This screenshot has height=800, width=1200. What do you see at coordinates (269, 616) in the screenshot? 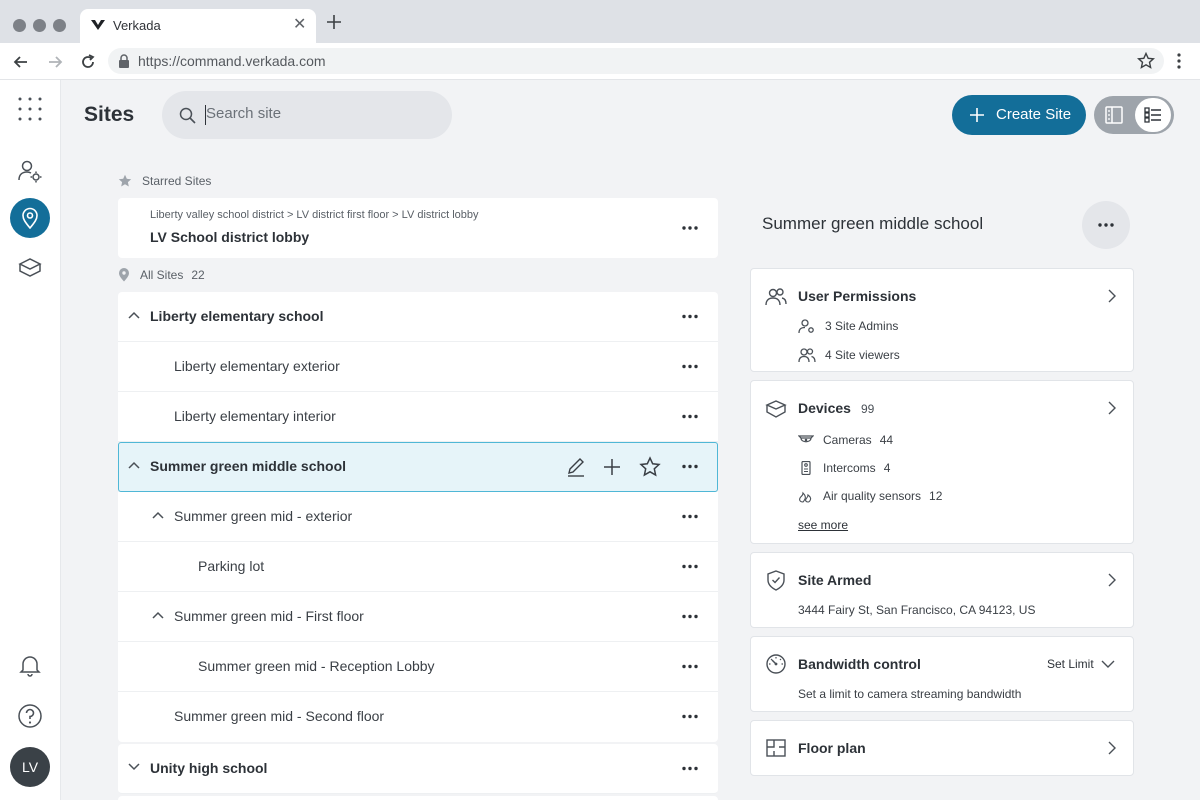
I see `site-label: Summer green mid - First floor` at bounding box center [269, 616].